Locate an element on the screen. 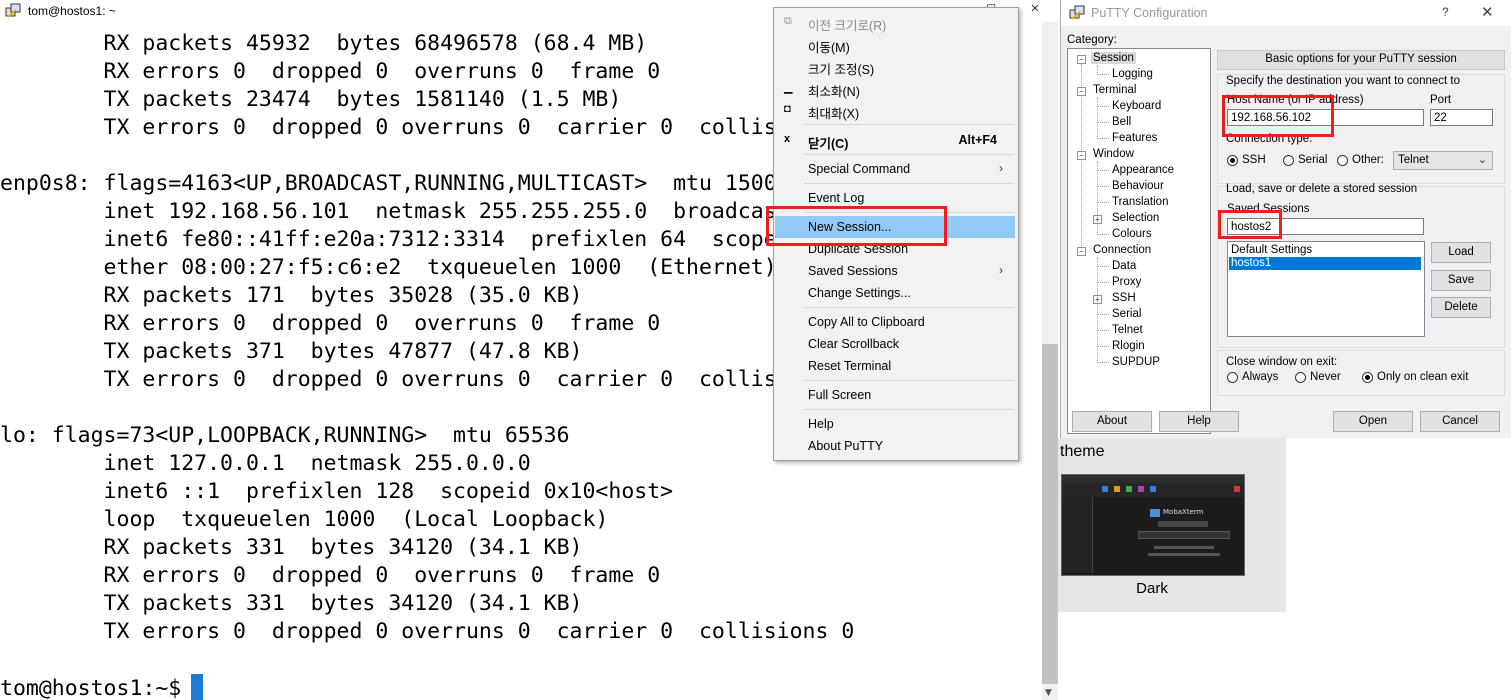  delete-button: Delete is located at coordinates (1461, 307).